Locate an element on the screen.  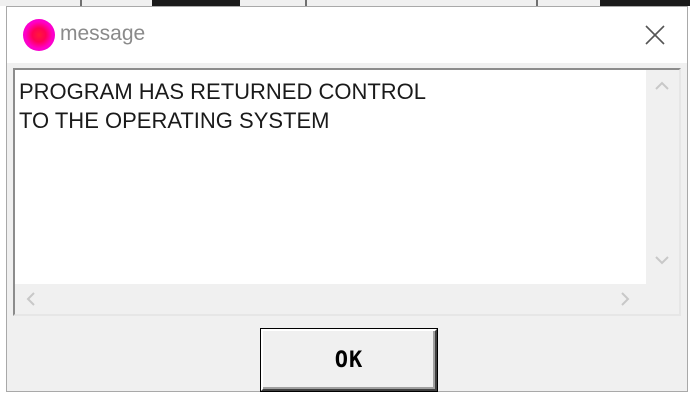
horizontal-scrollbar is located at coordinates (330, 299).